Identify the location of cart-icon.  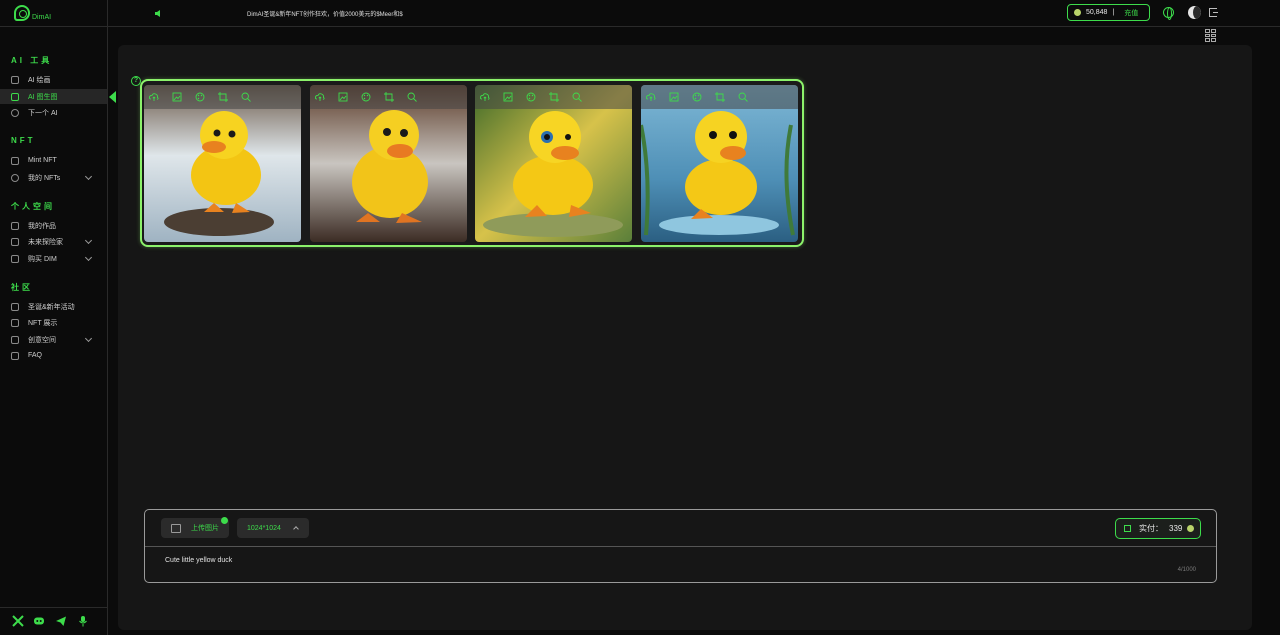
(15, 258).